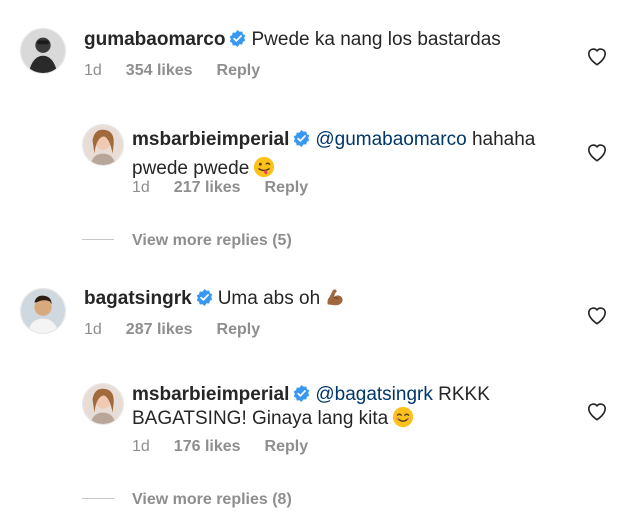 The image size is (640, 523). I want to click on comment-username: gumabaomarco, so click(154, 39).